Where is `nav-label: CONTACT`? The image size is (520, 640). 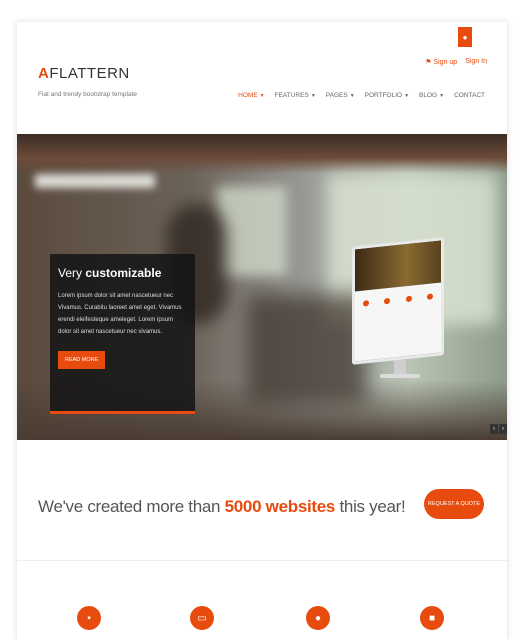
nav-label: CONTACT is located at coordinates (469, 95).